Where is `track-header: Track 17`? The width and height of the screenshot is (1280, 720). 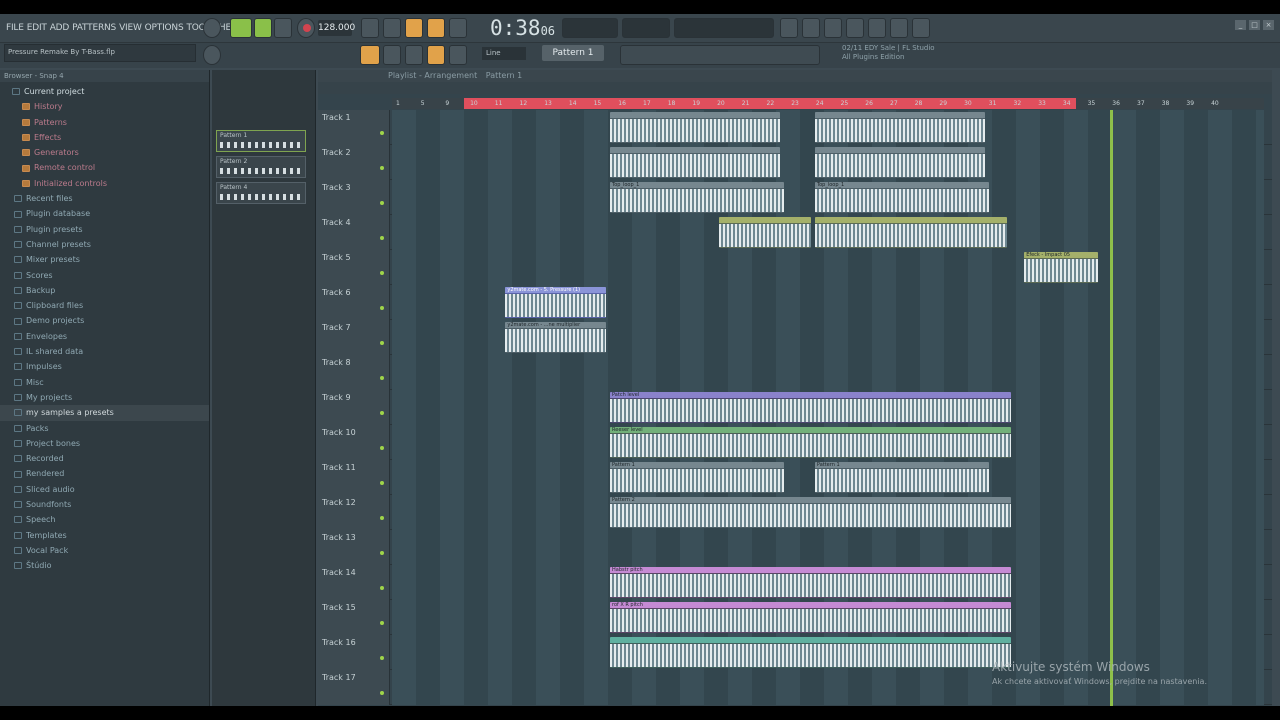
track-header: Track 17 is located at coordinates (354, 687).